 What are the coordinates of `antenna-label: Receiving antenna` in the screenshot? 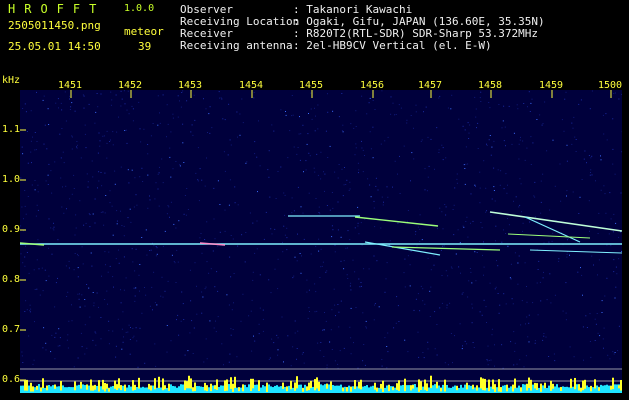 It's located at (236, 45).